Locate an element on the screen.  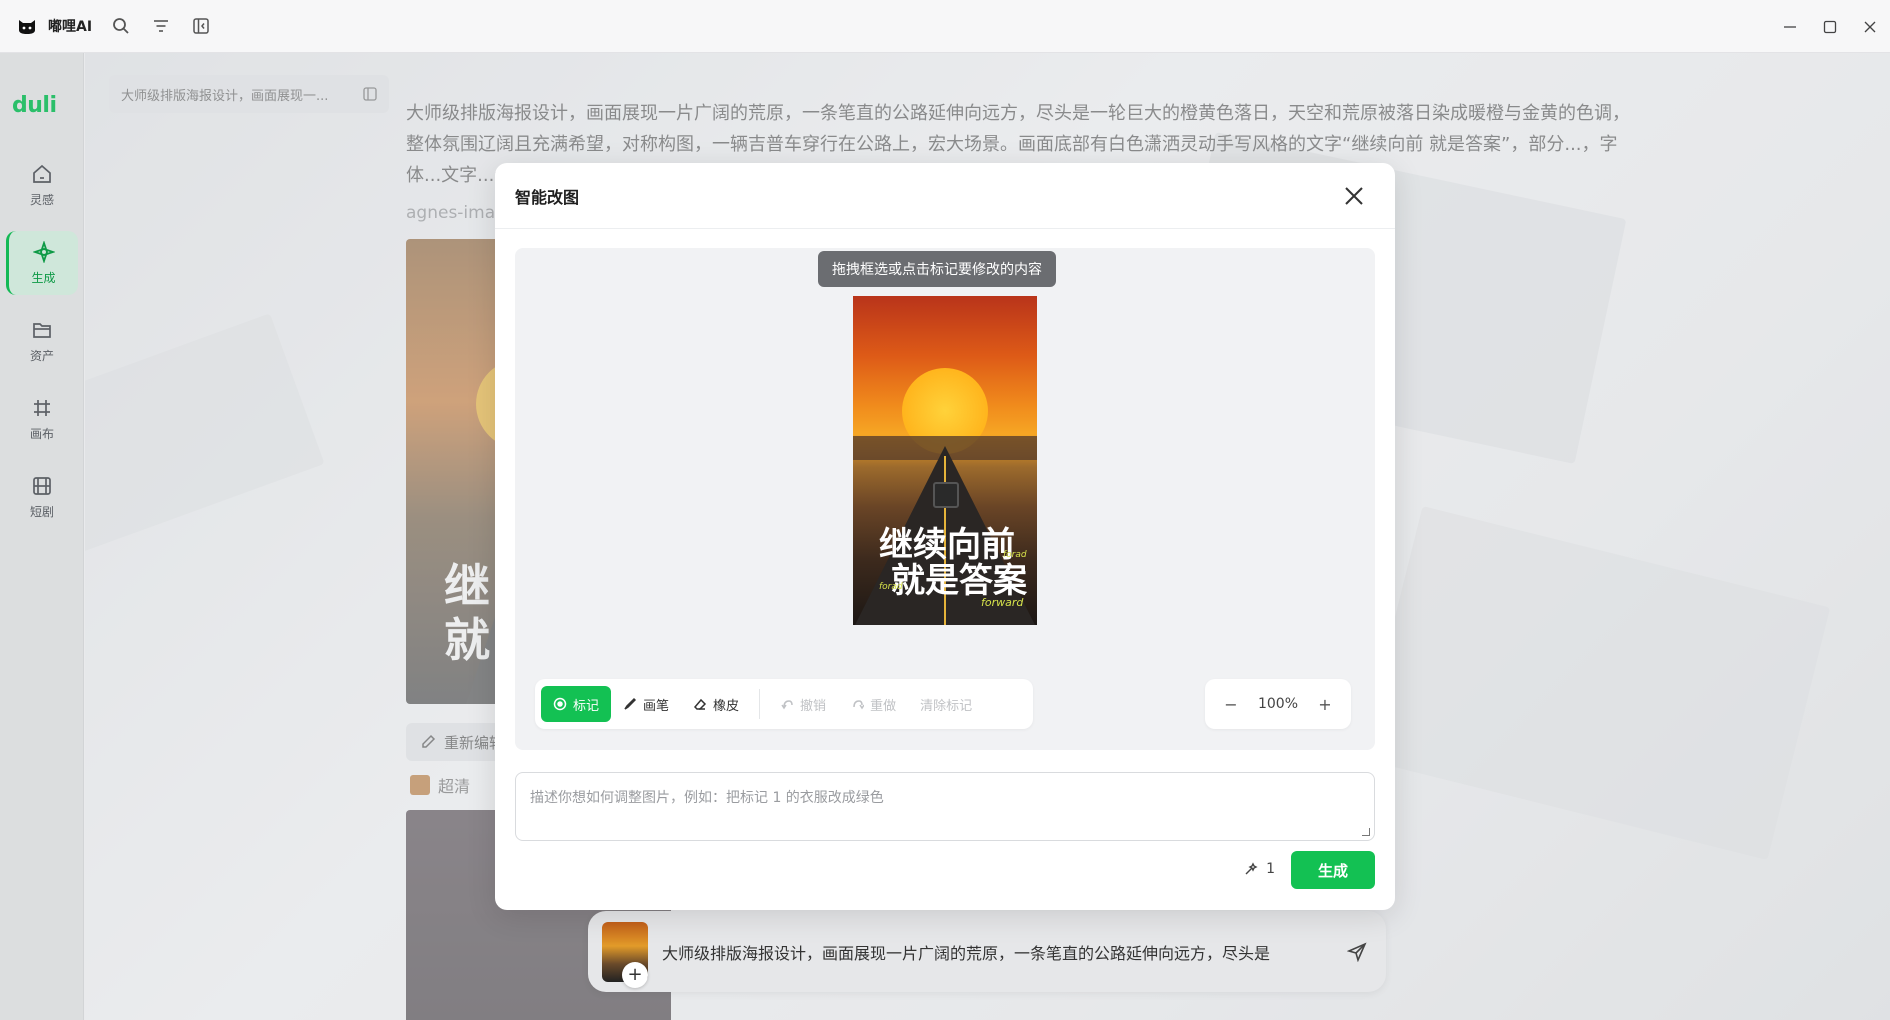
editable-image: 继续向前 就是答案 forad forad forward is located at coordinates (945, 460).